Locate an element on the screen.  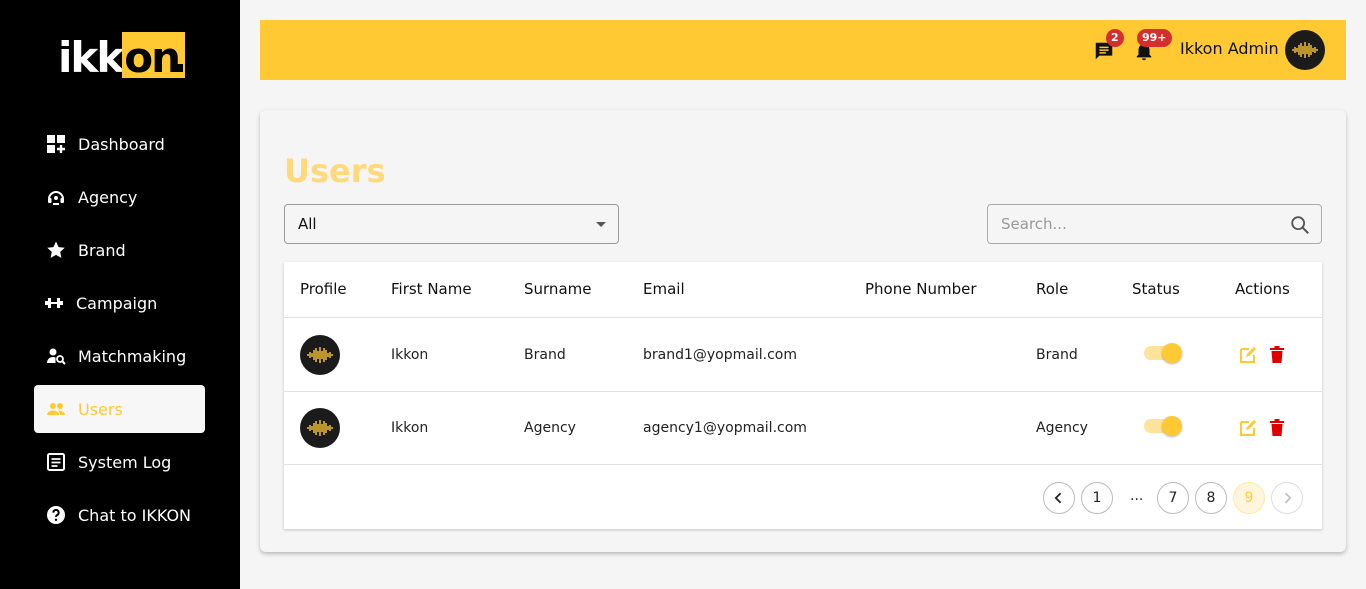
page-button-7: 7 is located at coordinates (1173, 498).